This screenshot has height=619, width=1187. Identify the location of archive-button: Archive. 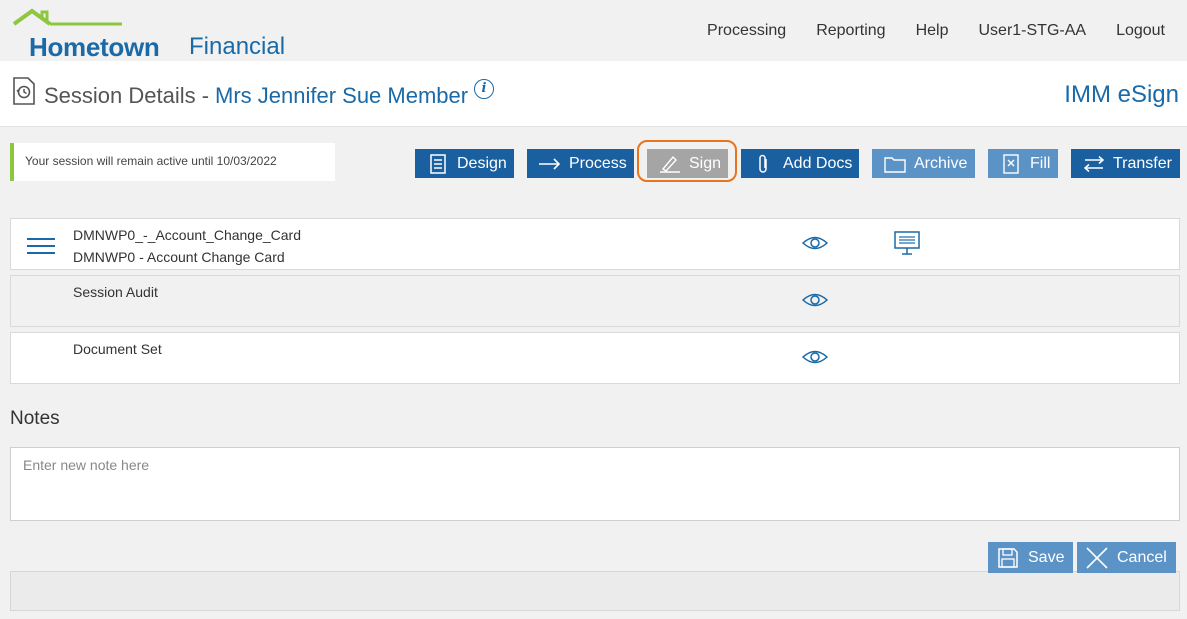
(923, 163).